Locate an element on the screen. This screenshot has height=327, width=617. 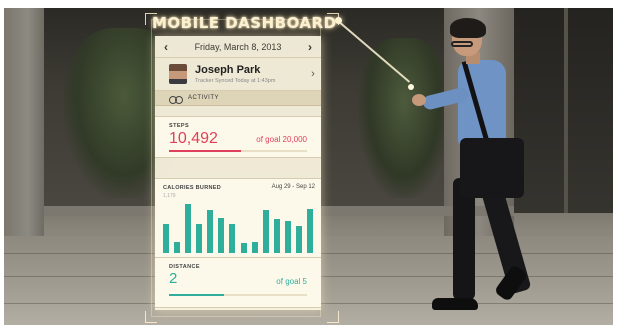
distance-progress-fill is located at coordinates (197, 295).